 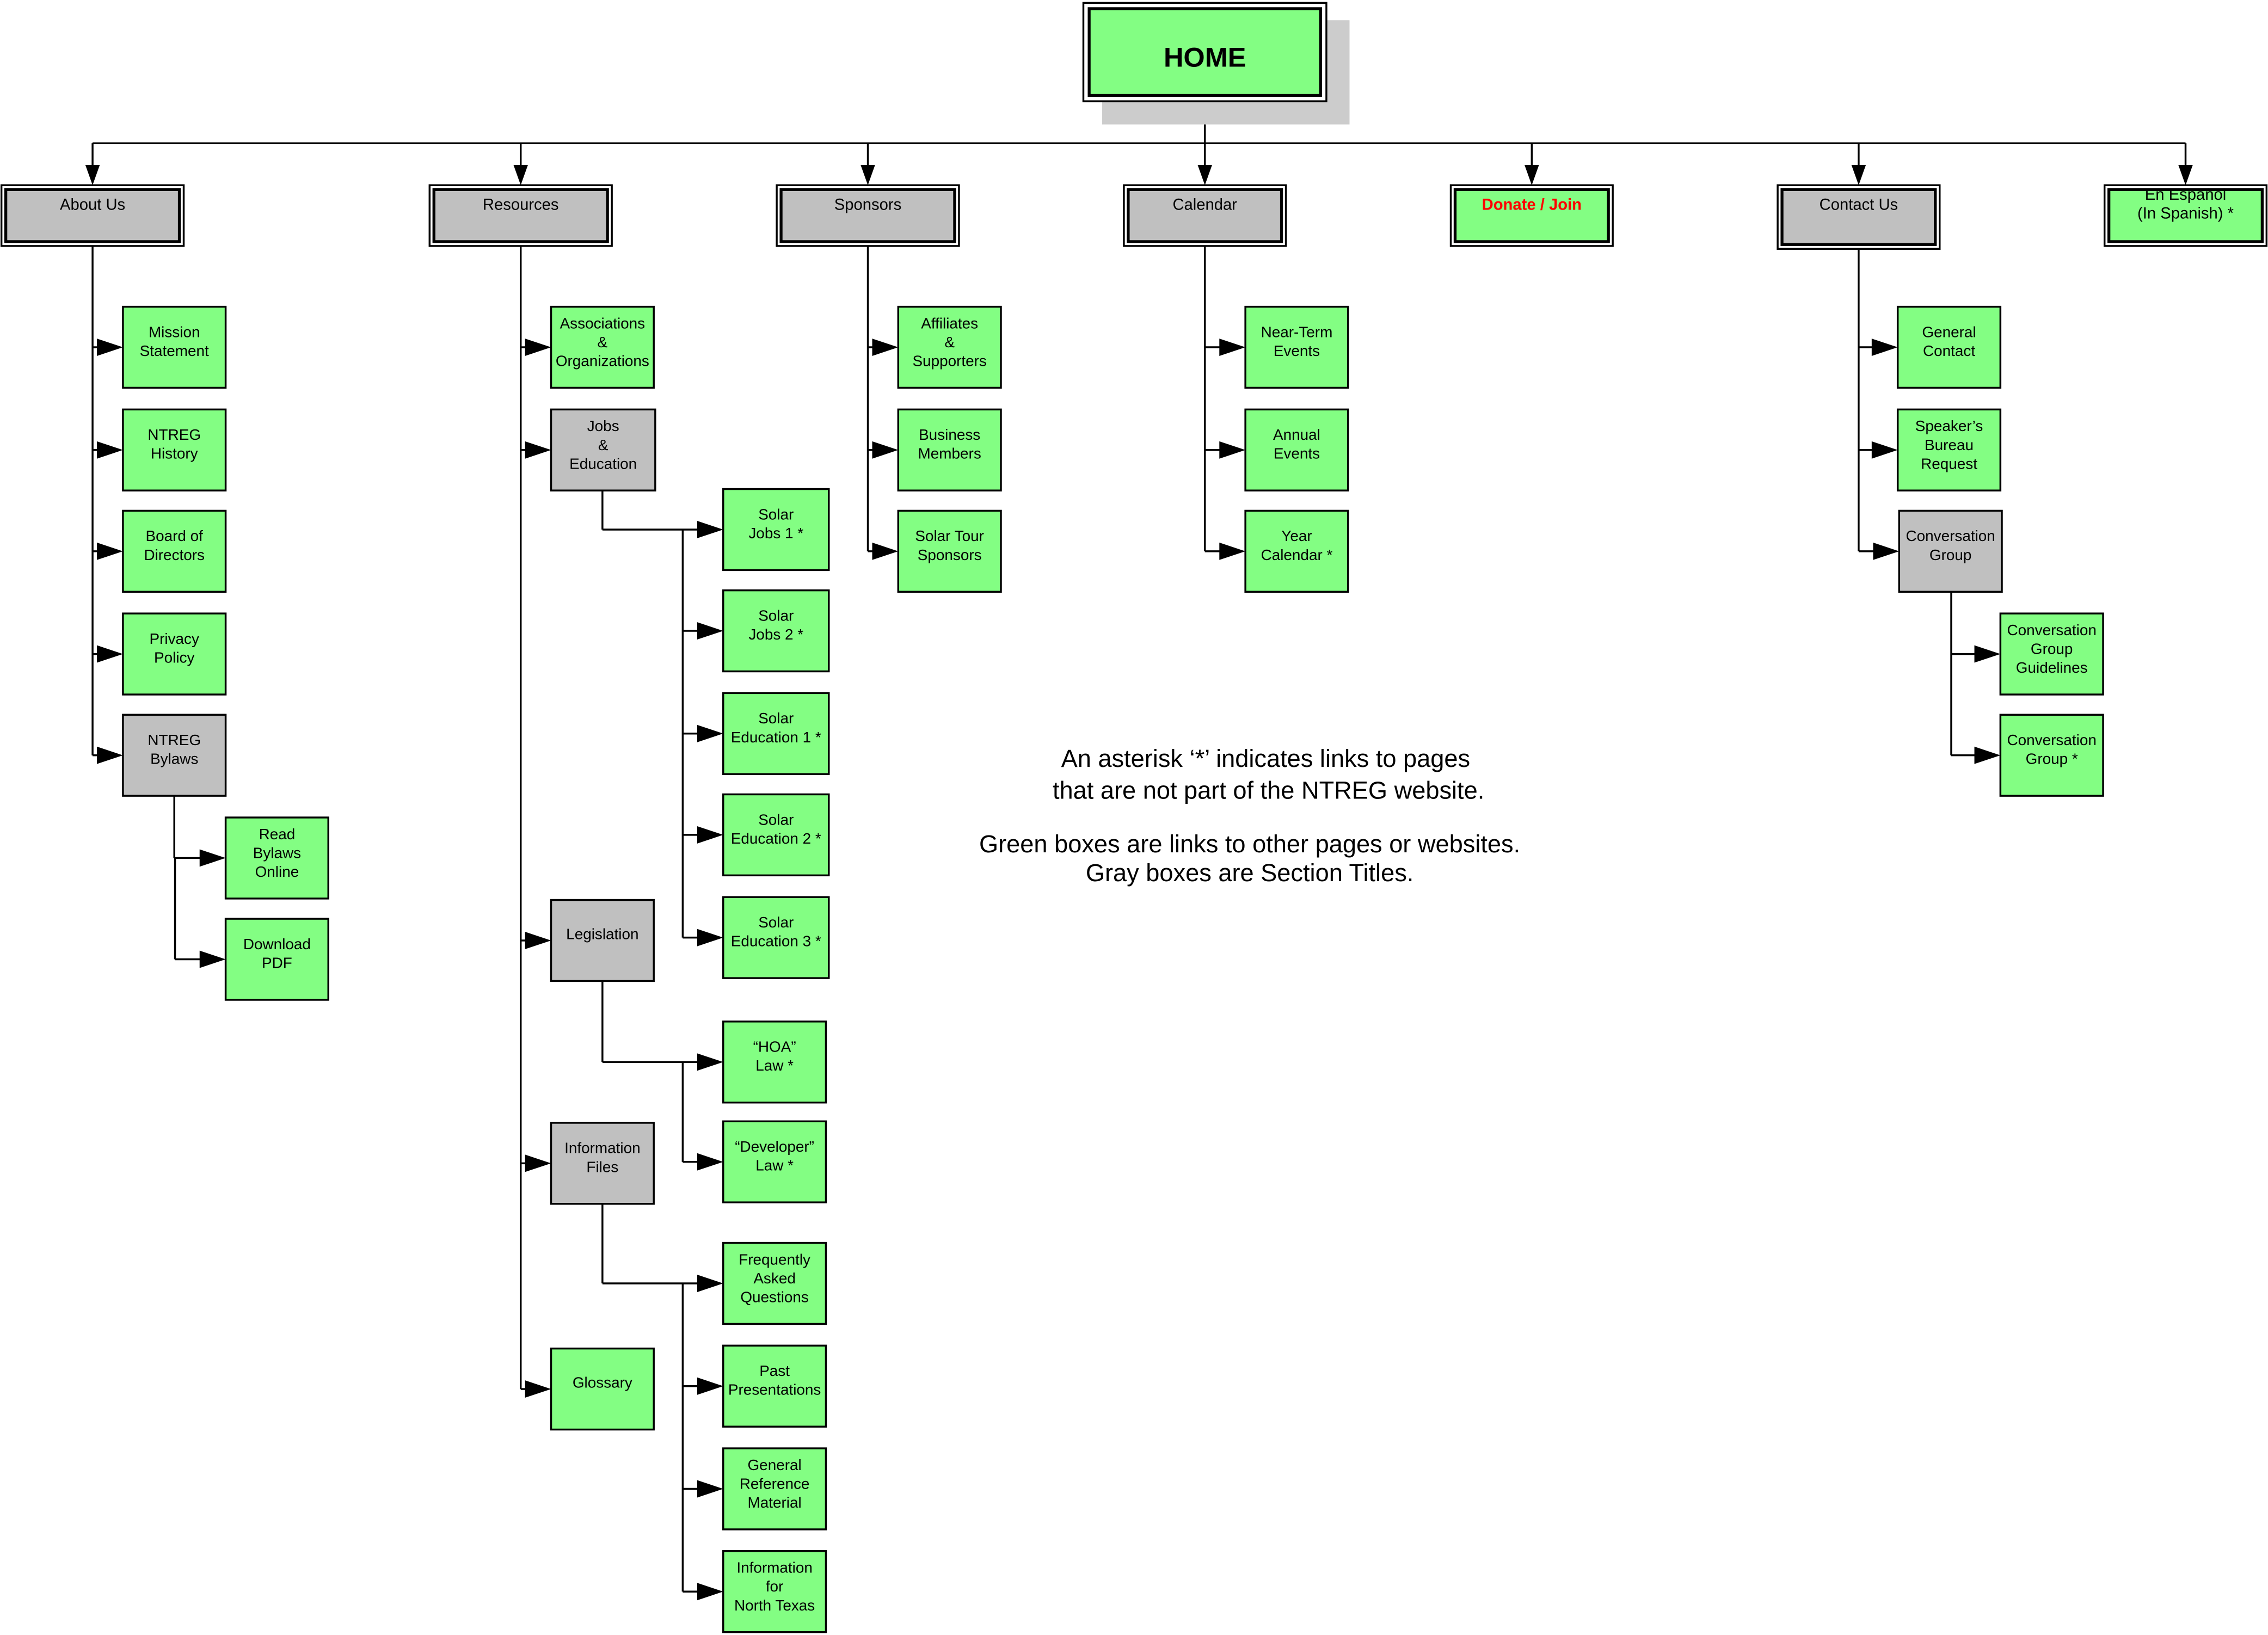 What do you see at coordinates (949, 342) in the screenshot?
I see `node-label: &` at bounding box center [949, 342].